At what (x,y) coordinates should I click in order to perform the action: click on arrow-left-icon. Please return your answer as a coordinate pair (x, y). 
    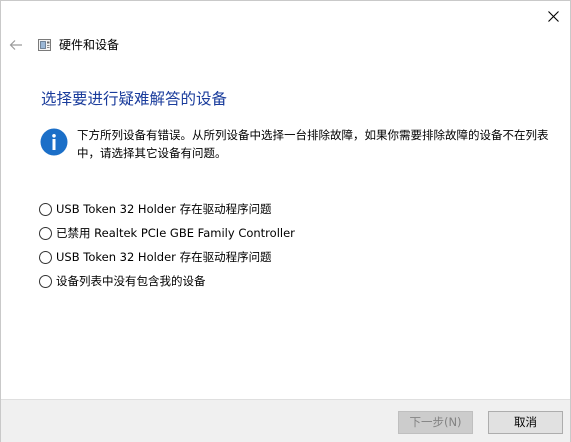
    Looking at the image, I should click on (15, 45).